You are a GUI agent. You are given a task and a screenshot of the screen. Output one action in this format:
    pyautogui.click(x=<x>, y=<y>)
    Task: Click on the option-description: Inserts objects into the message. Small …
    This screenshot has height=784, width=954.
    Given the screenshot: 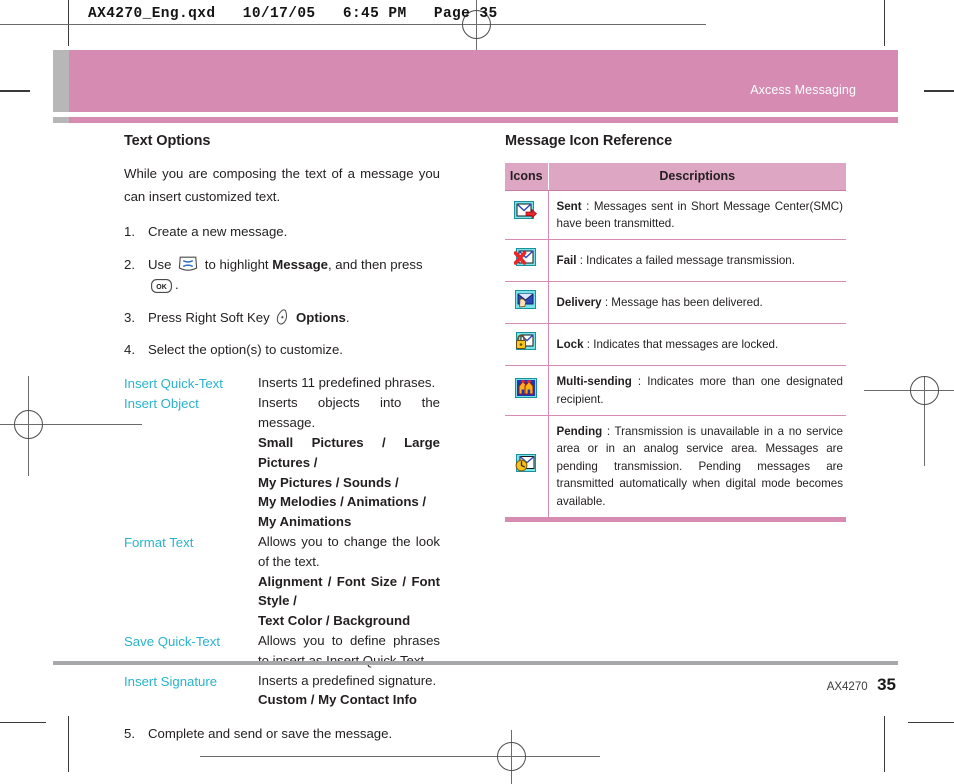 What is the action you would take?
    pyautogui.click(x=349, y=462)
    